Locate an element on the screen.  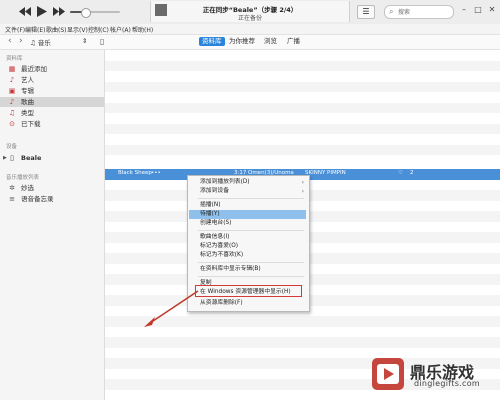
sidebar-item-label: 最近添加 is located at coordinates (34, 69).